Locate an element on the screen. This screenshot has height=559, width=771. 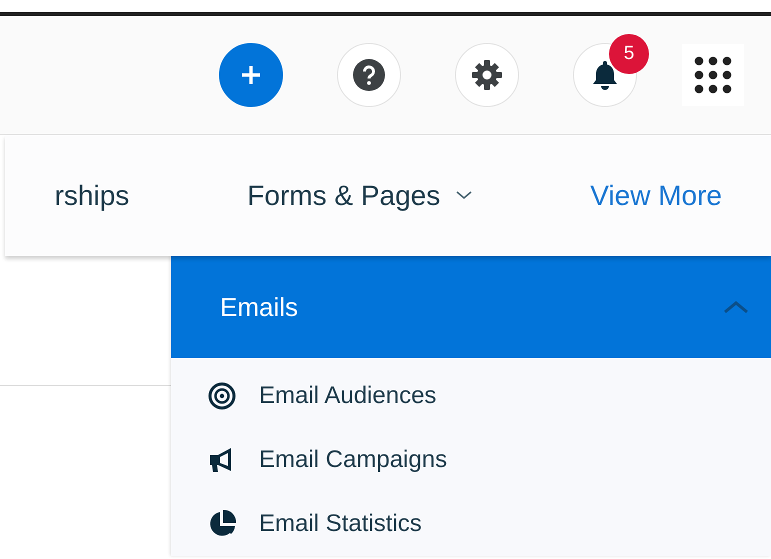
chevron-down-icon is located at coordinates (464, 195).